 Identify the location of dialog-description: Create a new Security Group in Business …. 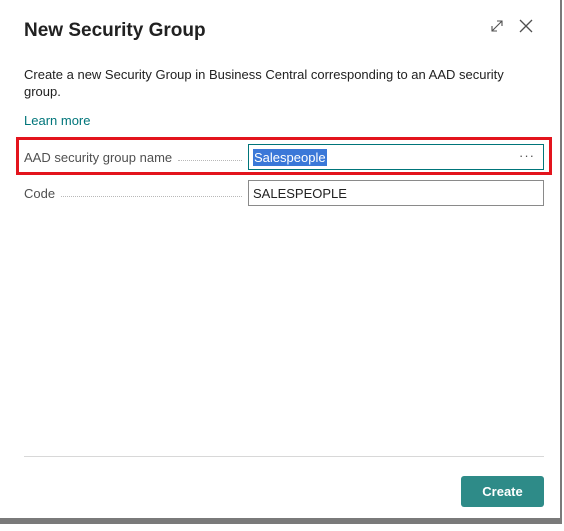
(264, 83).